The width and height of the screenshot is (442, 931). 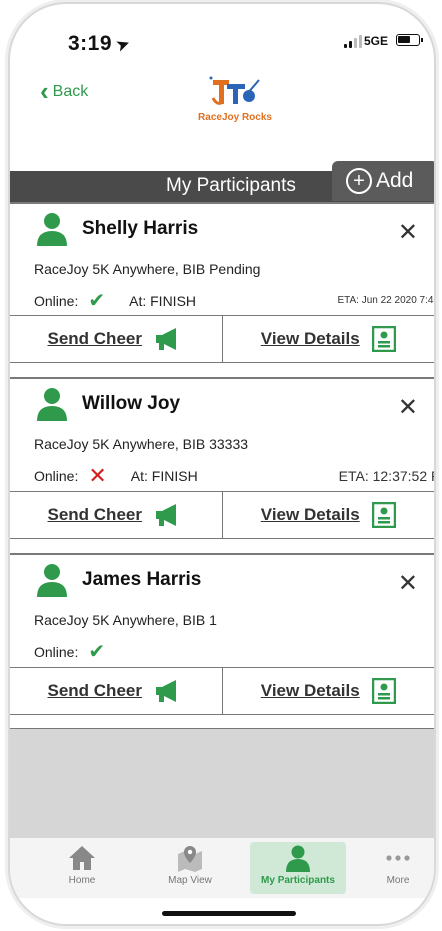 What do you see at coordinates (386, 476) in the screenshot?
I see `eta-text: ETA: 12:37:52 PM` at bounding box center [386, 476].